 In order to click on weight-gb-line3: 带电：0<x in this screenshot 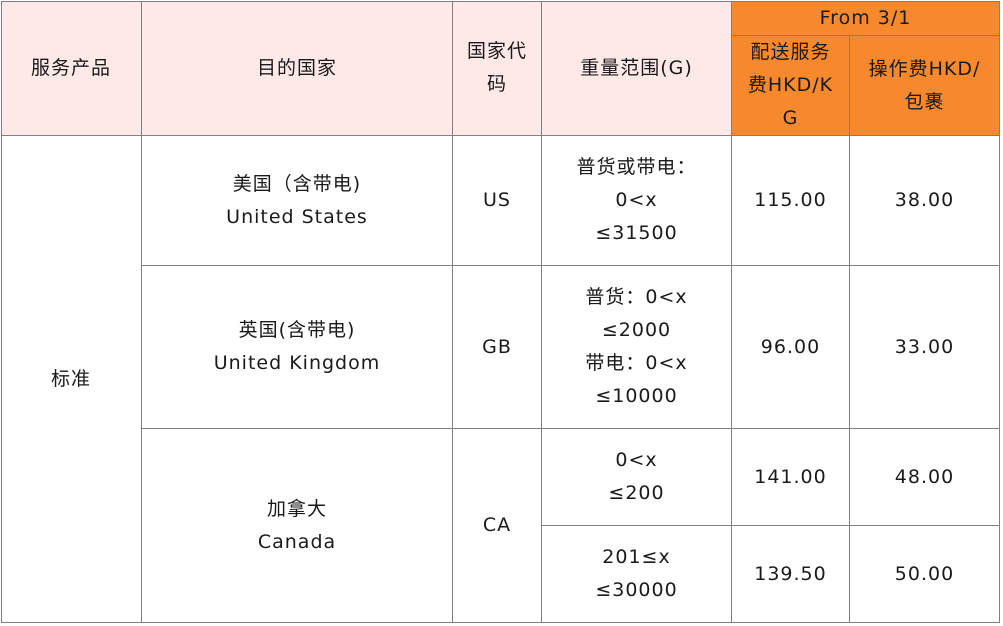, I will do `click(636, 363)`.